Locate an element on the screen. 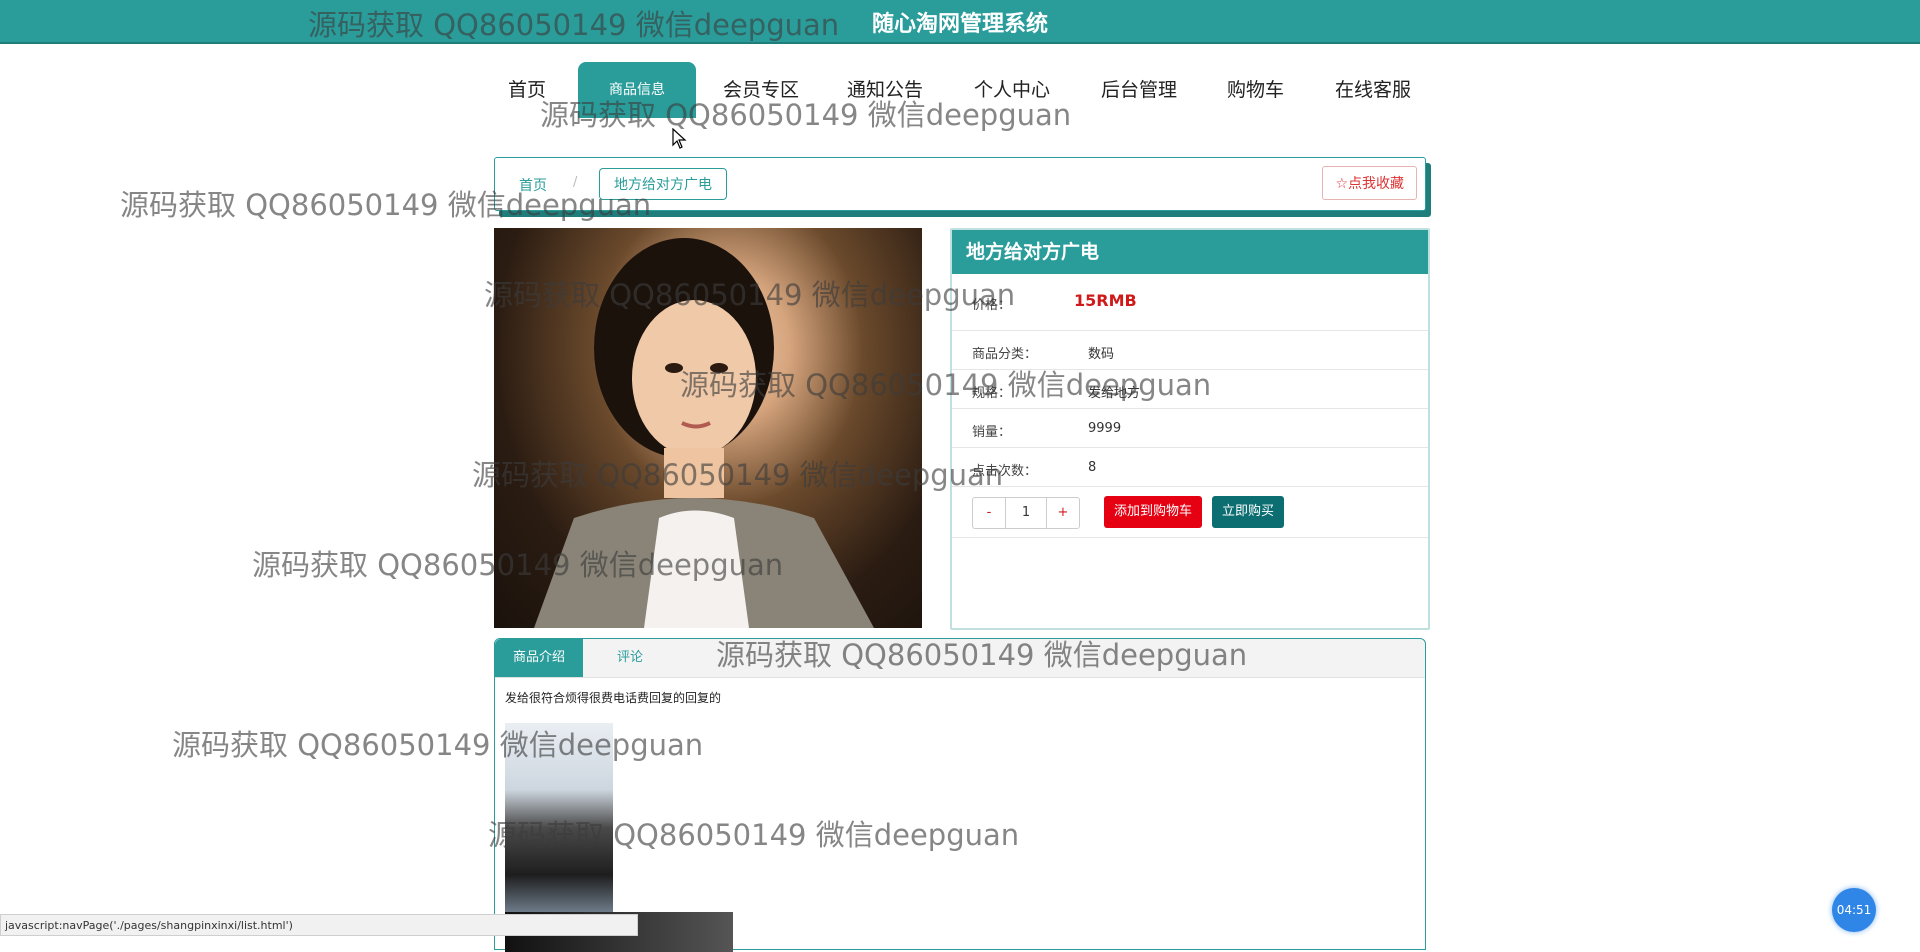 This screenshot has width=1920, height=952. price-row: 价格： 15RMB is located at coordinates (1190, 302).